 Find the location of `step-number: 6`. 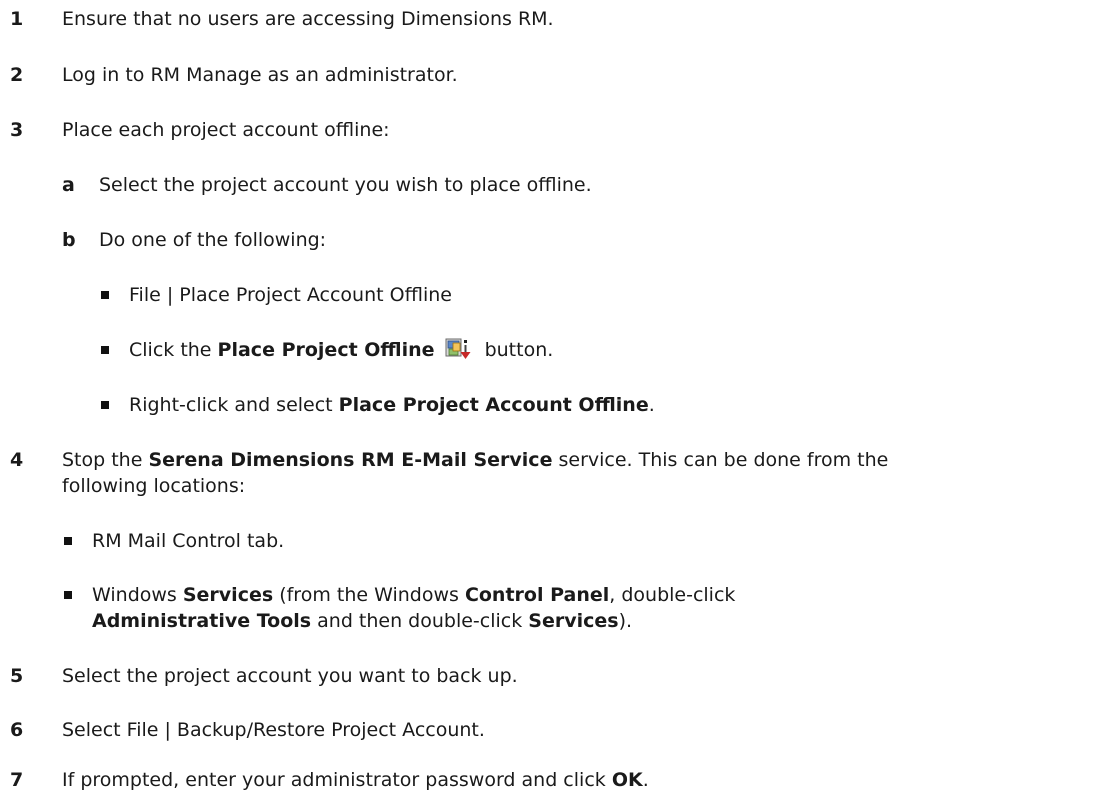

step-number: 6 is located at coordinates (17, 730).